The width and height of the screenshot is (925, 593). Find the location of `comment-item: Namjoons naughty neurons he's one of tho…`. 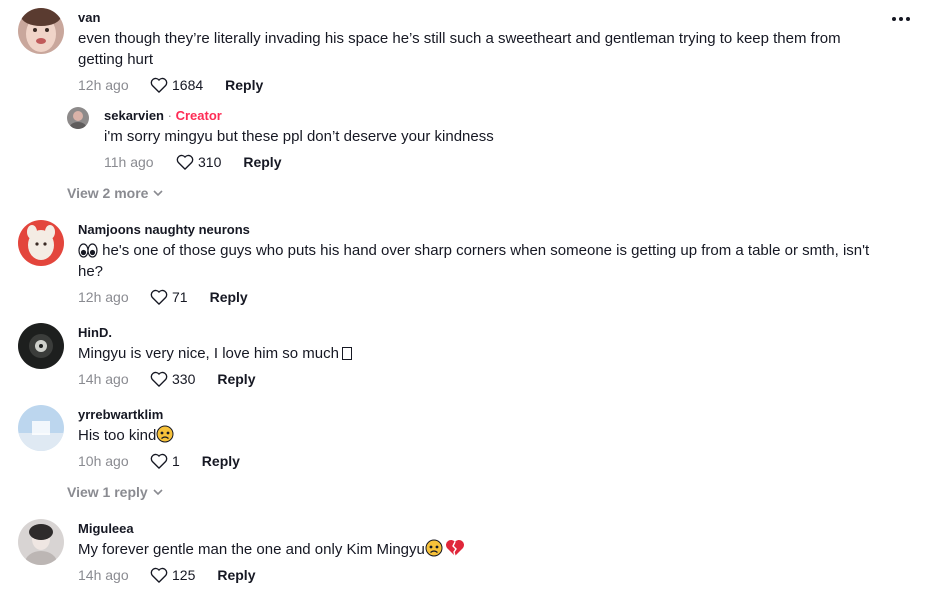

comment-item: Namjoons naughty neurons he's one of tho… is located at coordinates (478, 264).